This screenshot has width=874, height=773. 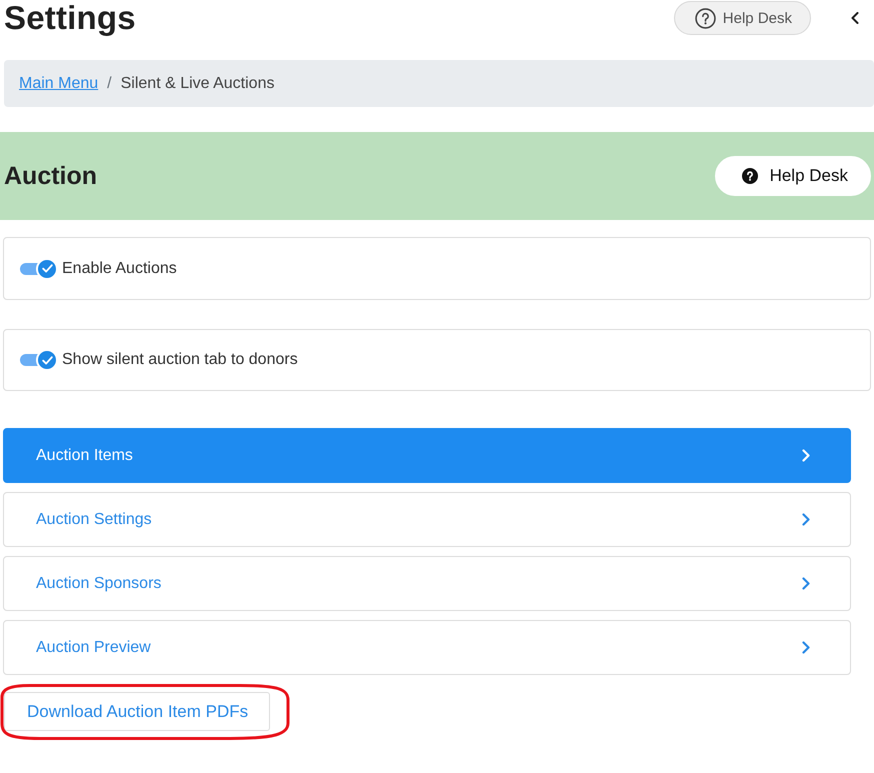 I want to click on toggle-label: Enable Auctions, so click(x=119, y=269).